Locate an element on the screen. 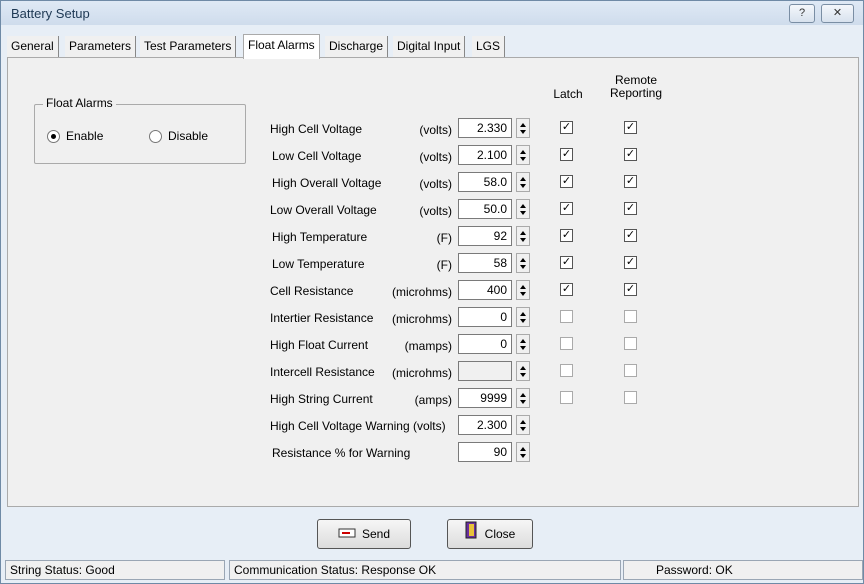 The image size is (864, 584). send-button: Send is located at coordinates (364, 534).